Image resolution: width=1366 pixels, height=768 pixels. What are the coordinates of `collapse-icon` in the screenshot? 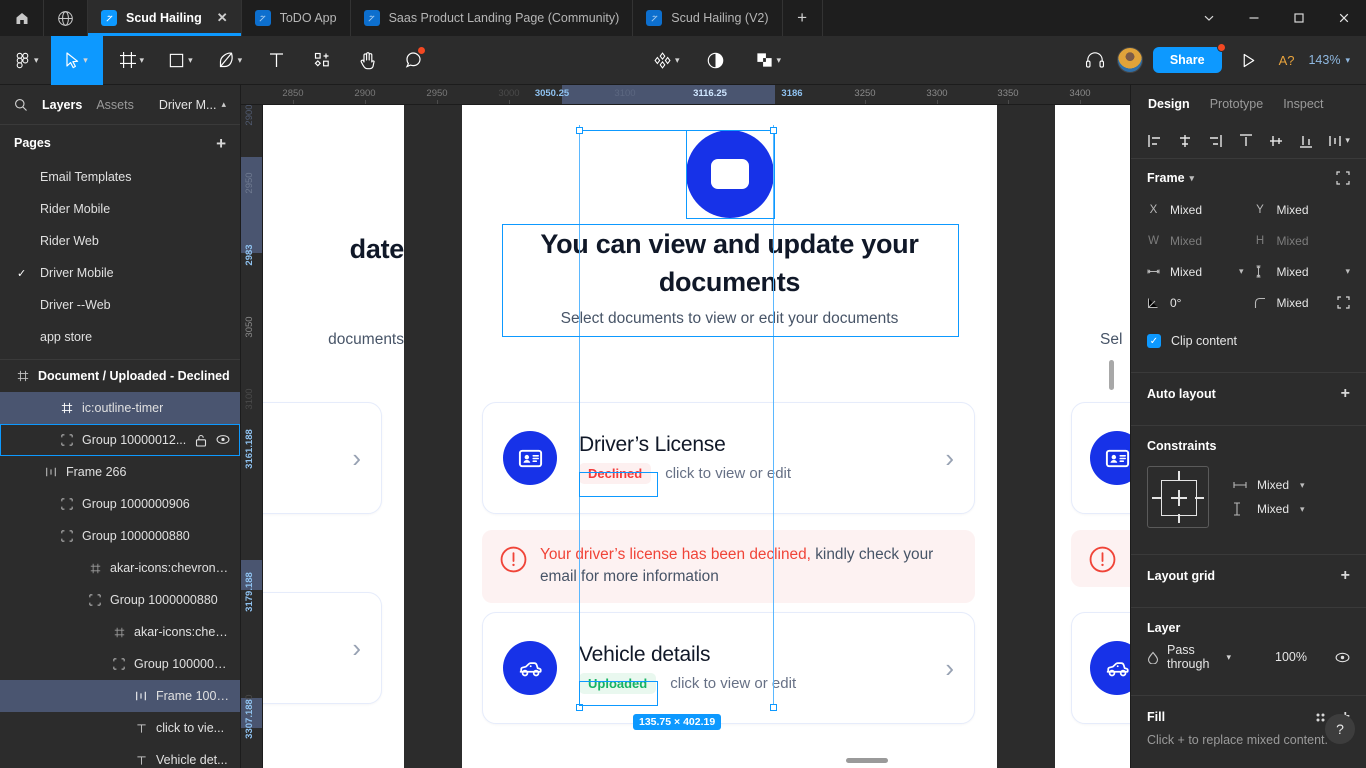 It's located at (1343, 178).